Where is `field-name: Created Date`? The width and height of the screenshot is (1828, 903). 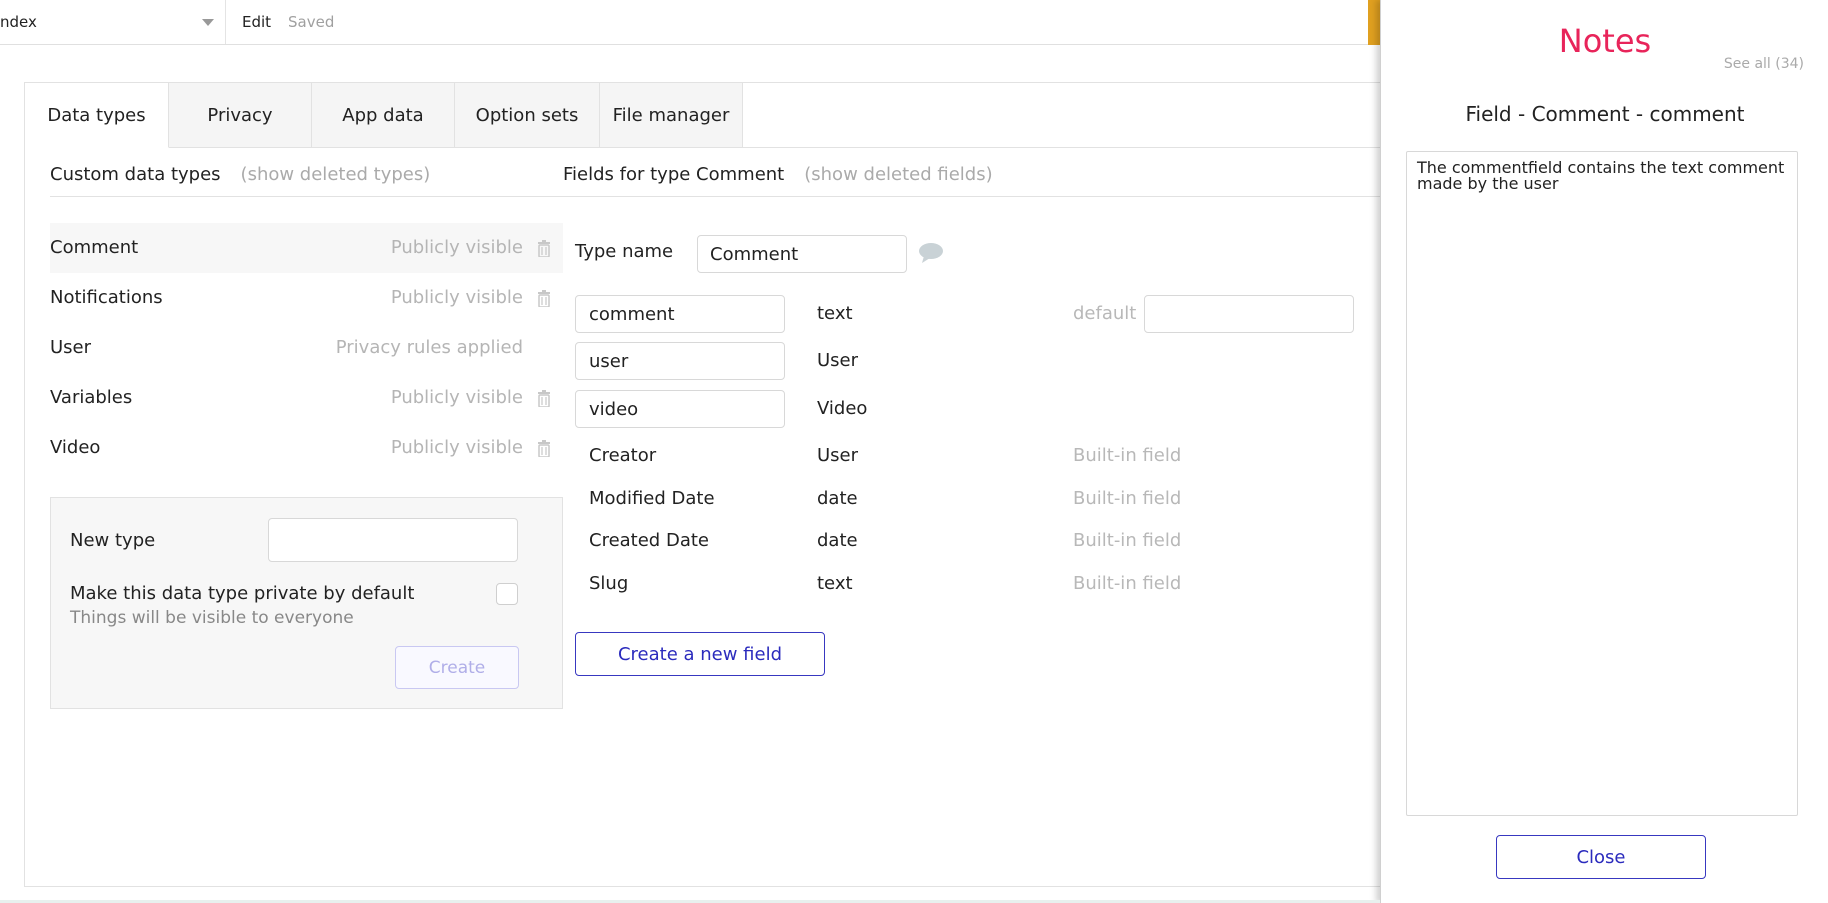
field-name: Created Date is located at coordinates (649, 540).